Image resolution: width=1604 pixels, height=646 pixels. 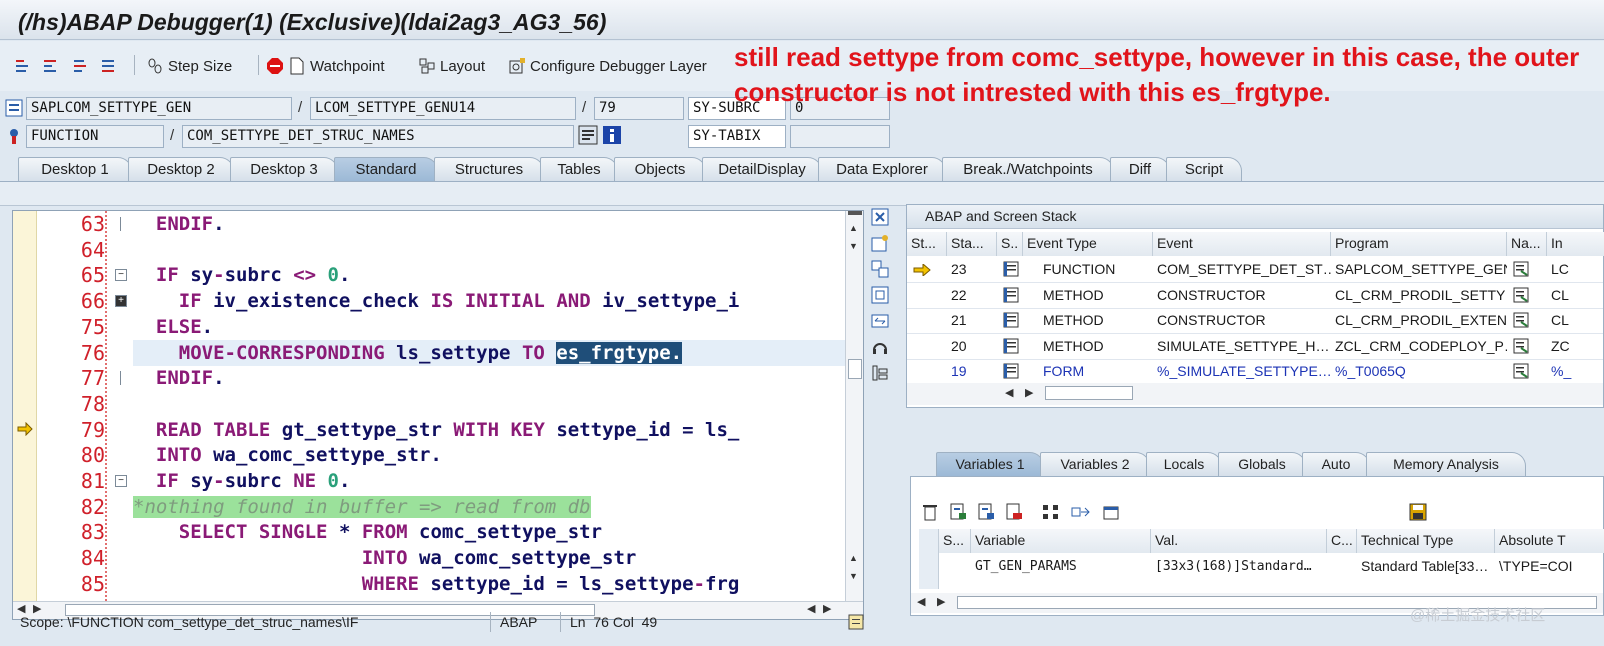 What do you see at coordinates (880, 243) in the screenshot?
I see `new-tool-button` at bounding box center [880, 243].